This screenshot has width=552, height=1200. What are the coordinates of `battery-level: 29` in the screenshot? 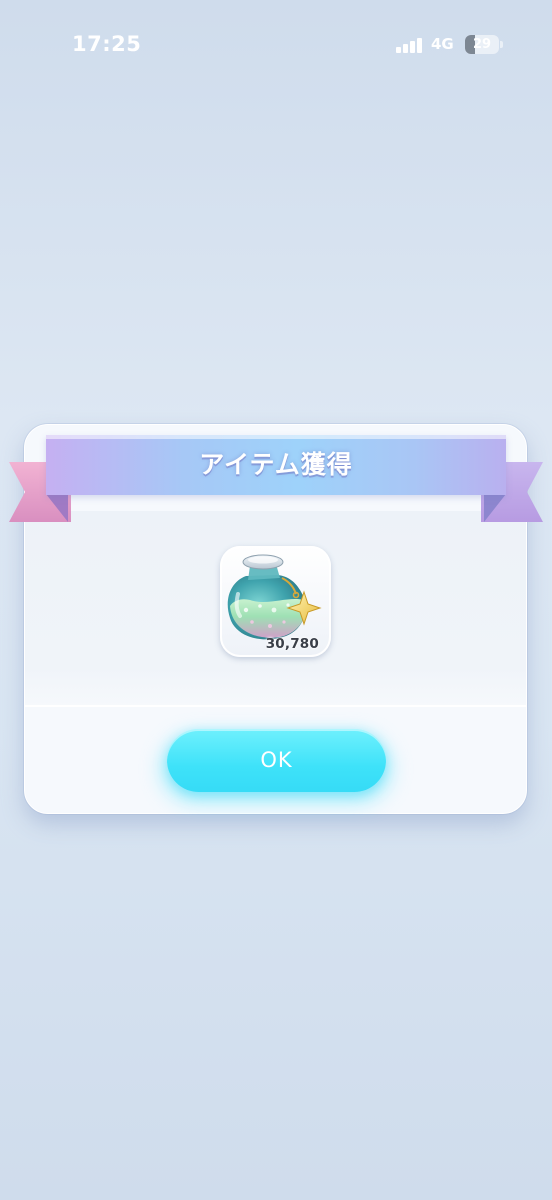 It's located at (482, 44).